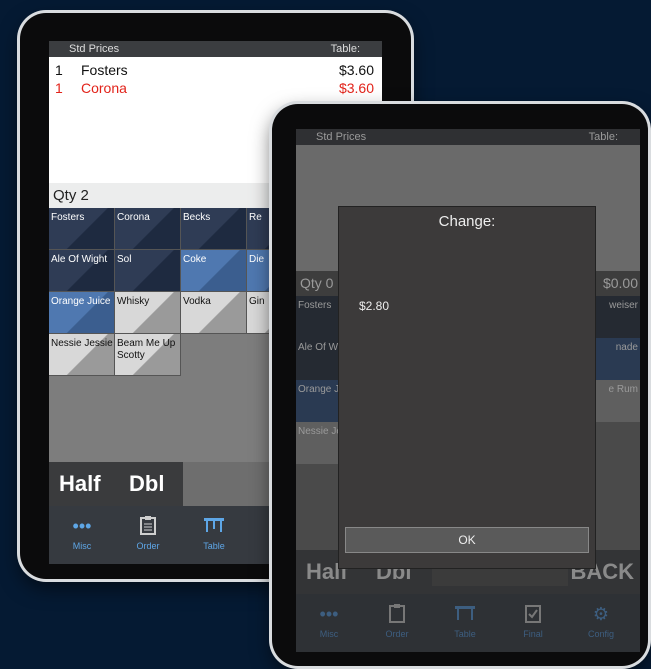 The width and height of the screenshot is (651, 669). What do you see at coordinates (215, 70) in the screenshot?
I see `order-row: 1 Fosters $3.60` at bounding box center [215, 70].